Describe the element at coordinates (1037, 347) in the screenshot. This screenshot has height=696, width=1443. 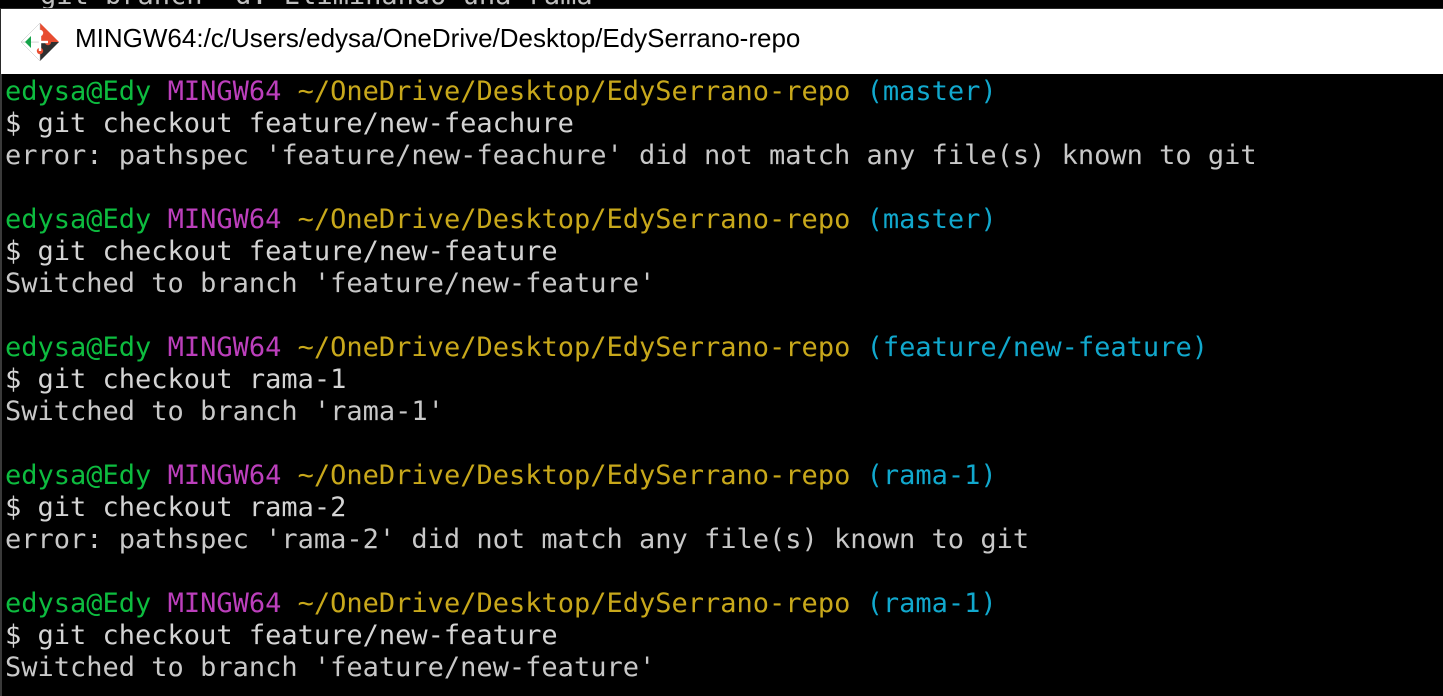
I see `prompt-branch: (feature/new-feature)` at that location.